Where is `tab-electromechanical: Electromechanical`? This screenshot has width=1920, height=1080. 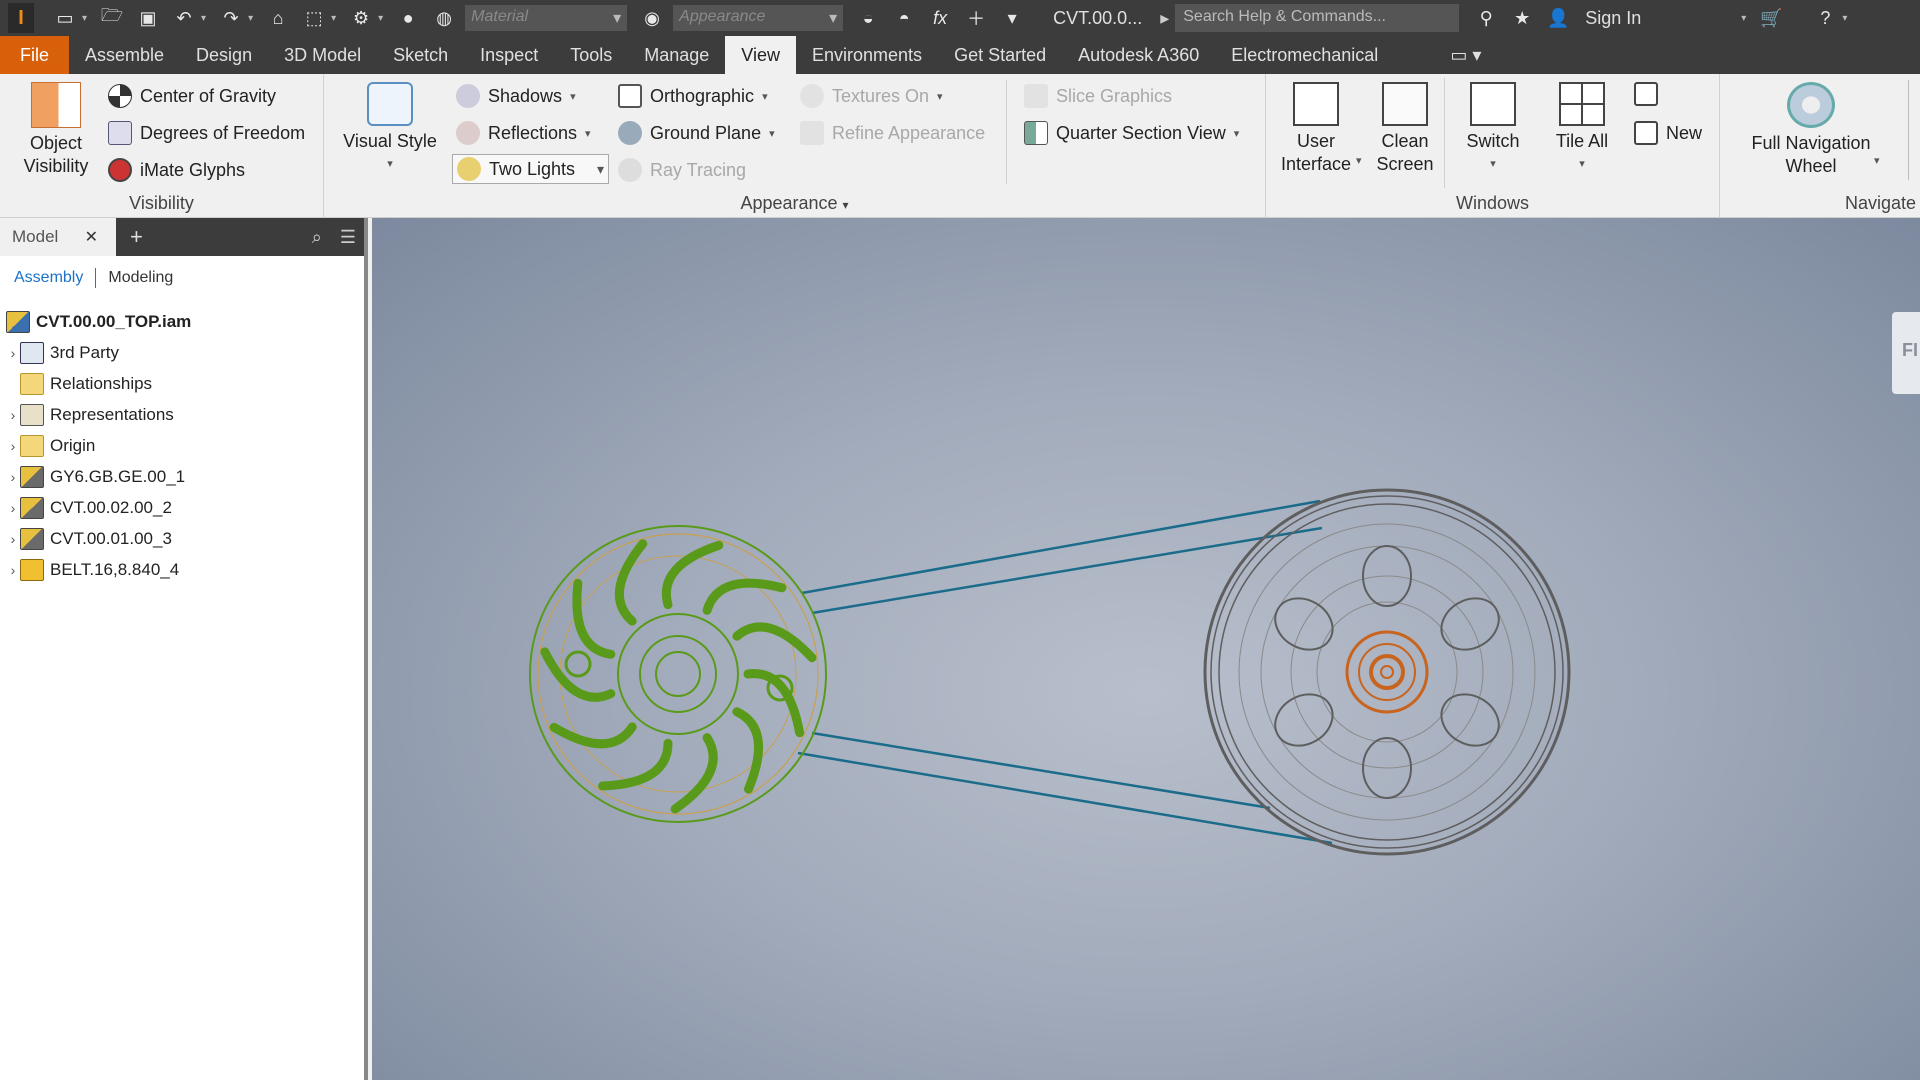
tab-electromechanical: Electromechanical is located at coordinates (1304, 55).